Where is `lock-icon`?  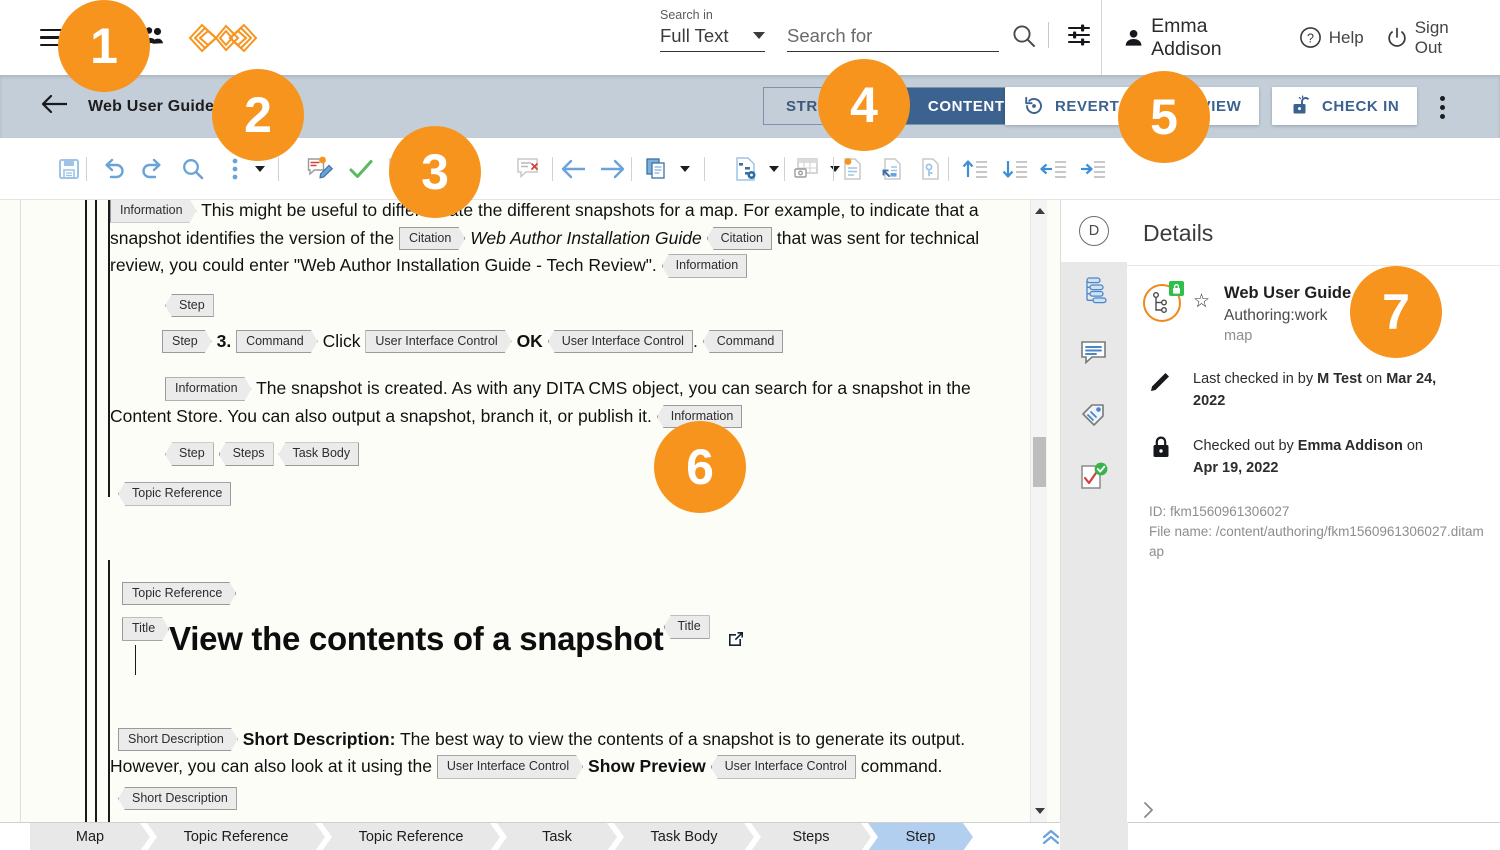 lock-icon is located at coordinates (1161, 457).